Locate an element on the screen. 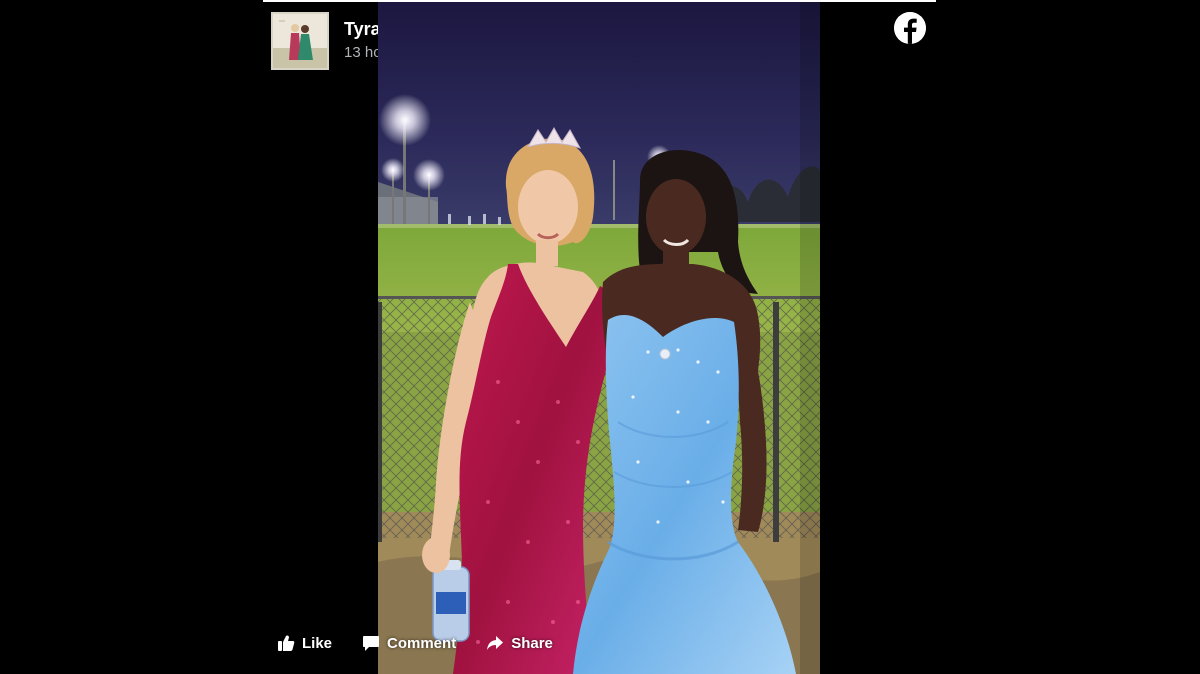 This screenshot has height=674, width=1200. avatar-photo is located at coordinates (300, 41).